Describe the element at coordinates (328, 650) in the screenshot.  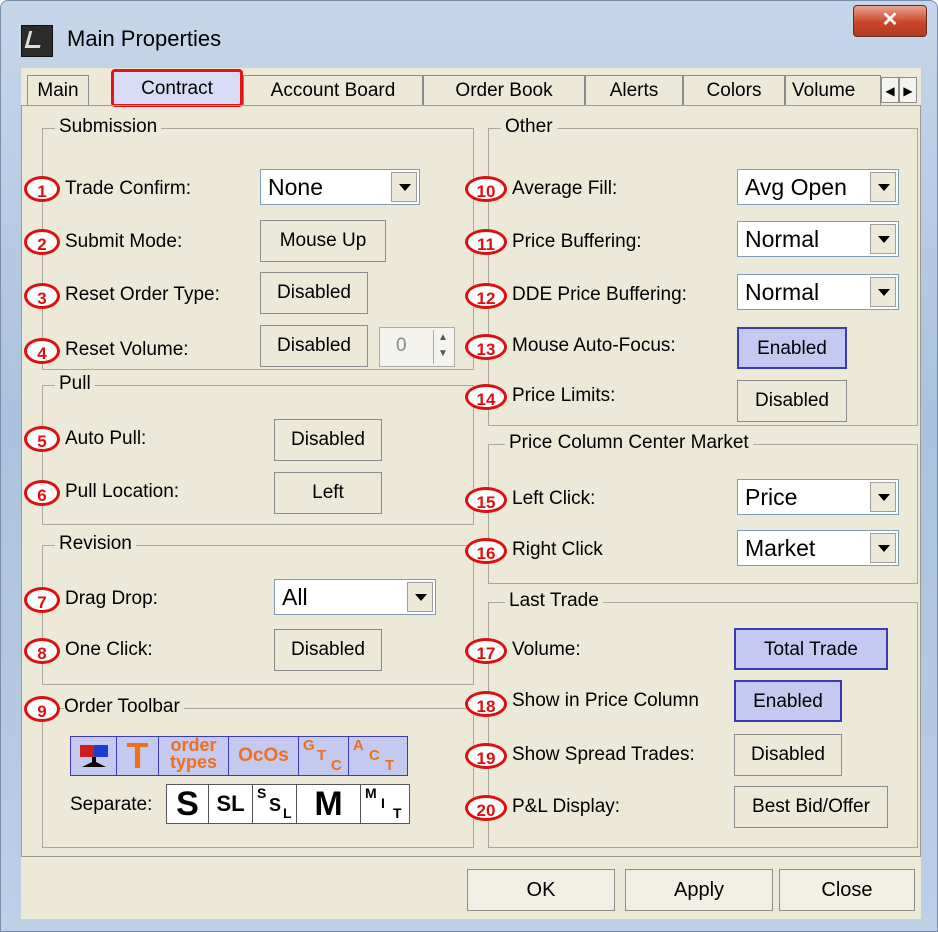
I see `one-click-button: Disabled` at that location.